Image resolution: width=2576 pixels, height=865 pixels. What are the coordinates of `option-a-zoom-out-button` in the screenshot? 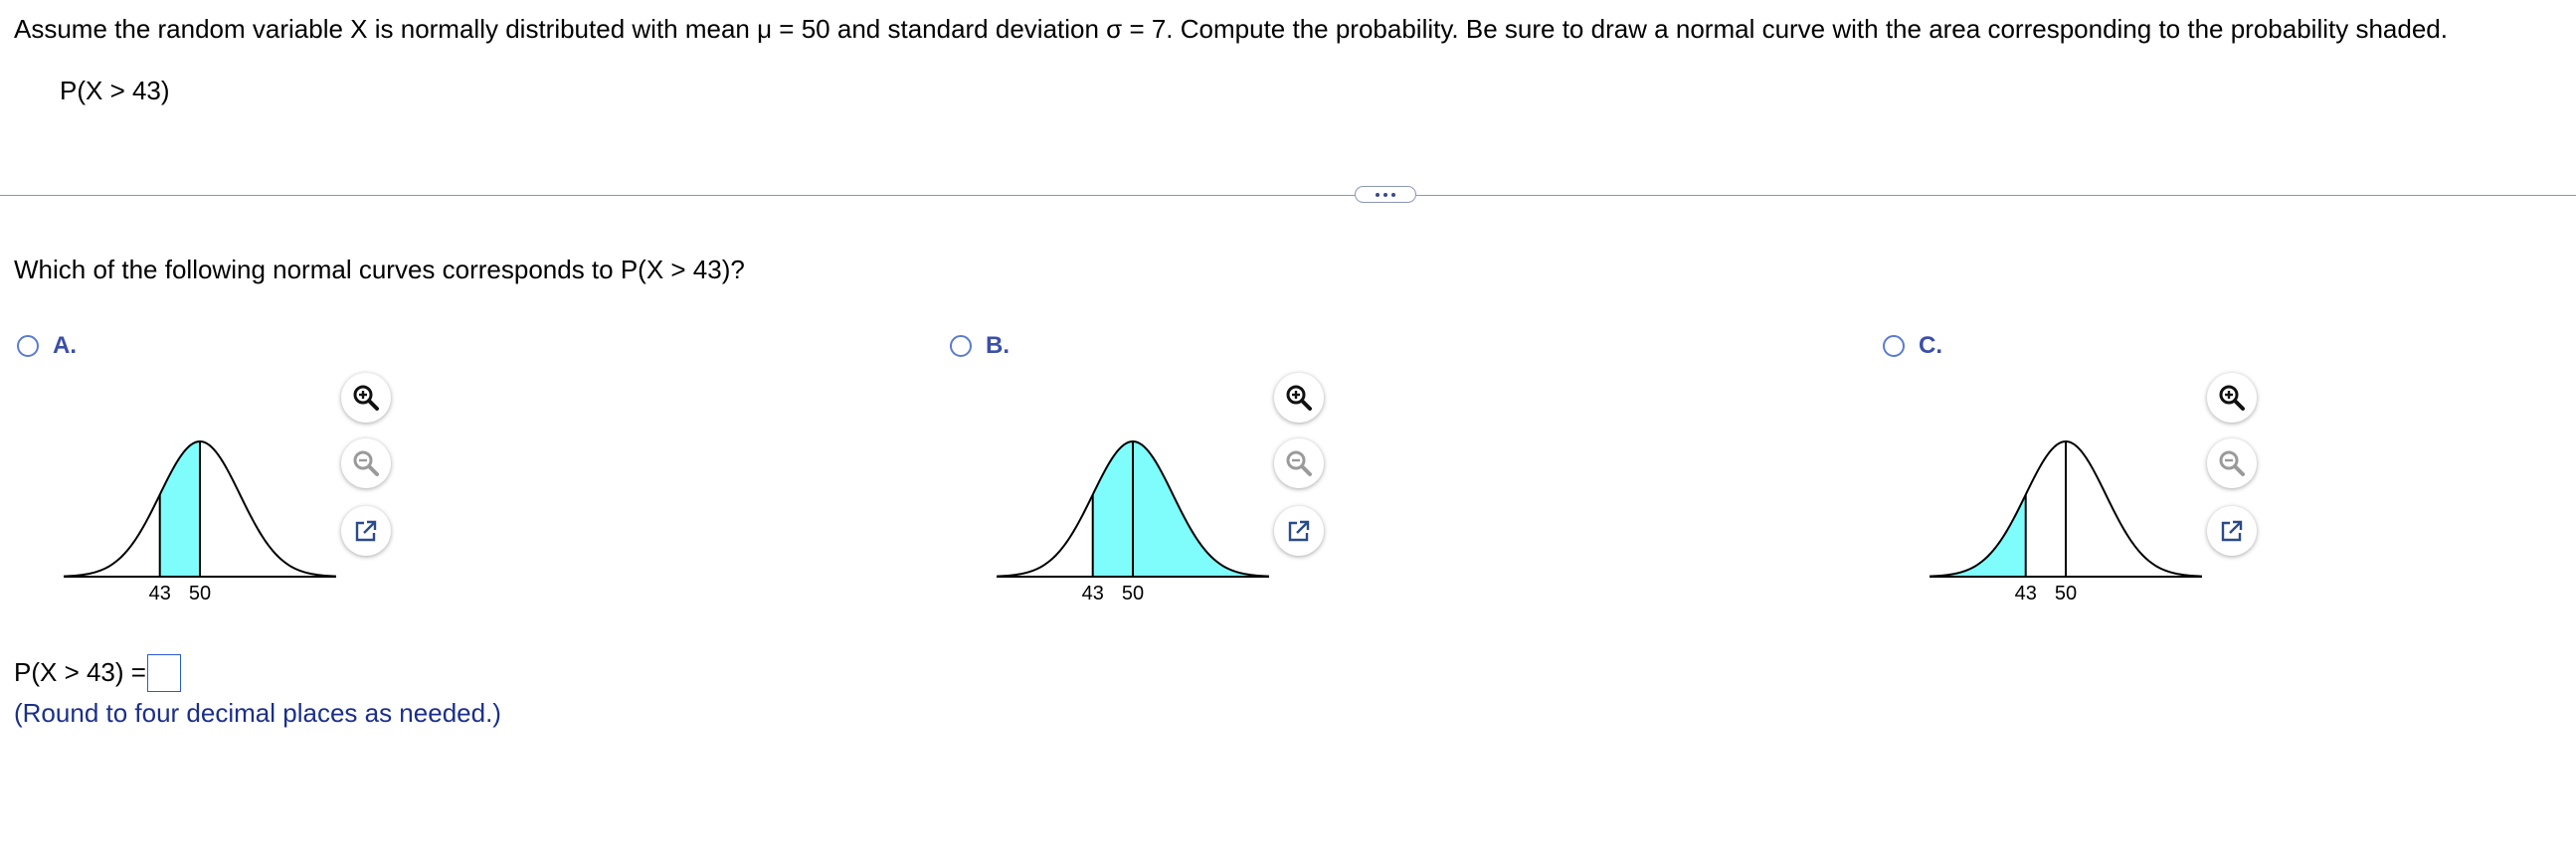 It's located at (366, 463).